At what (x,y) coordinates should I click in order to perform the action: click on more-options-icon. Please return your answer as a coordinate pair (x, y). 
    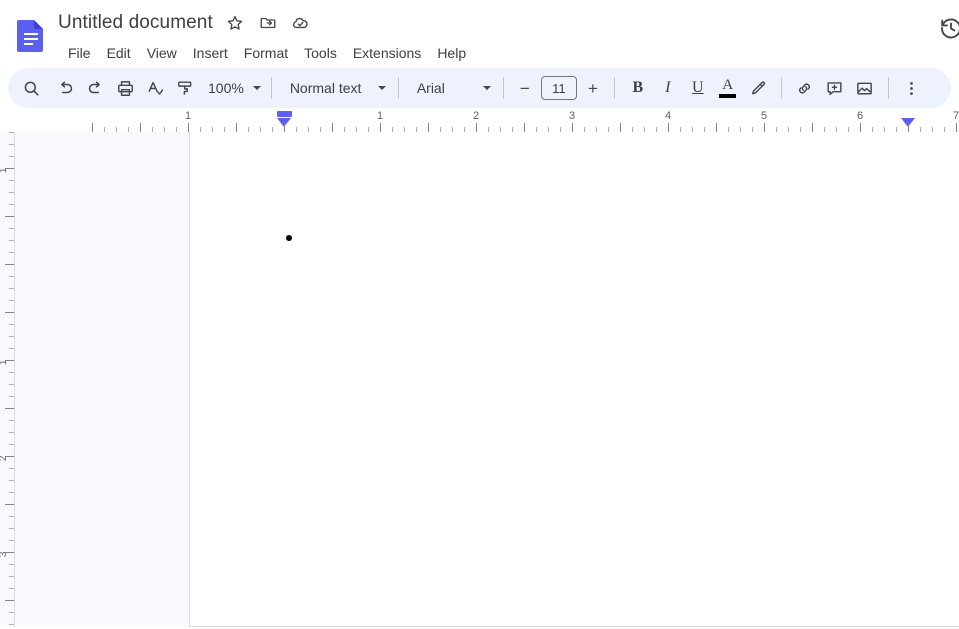
    Looking at the image, I should click on (912, 88).